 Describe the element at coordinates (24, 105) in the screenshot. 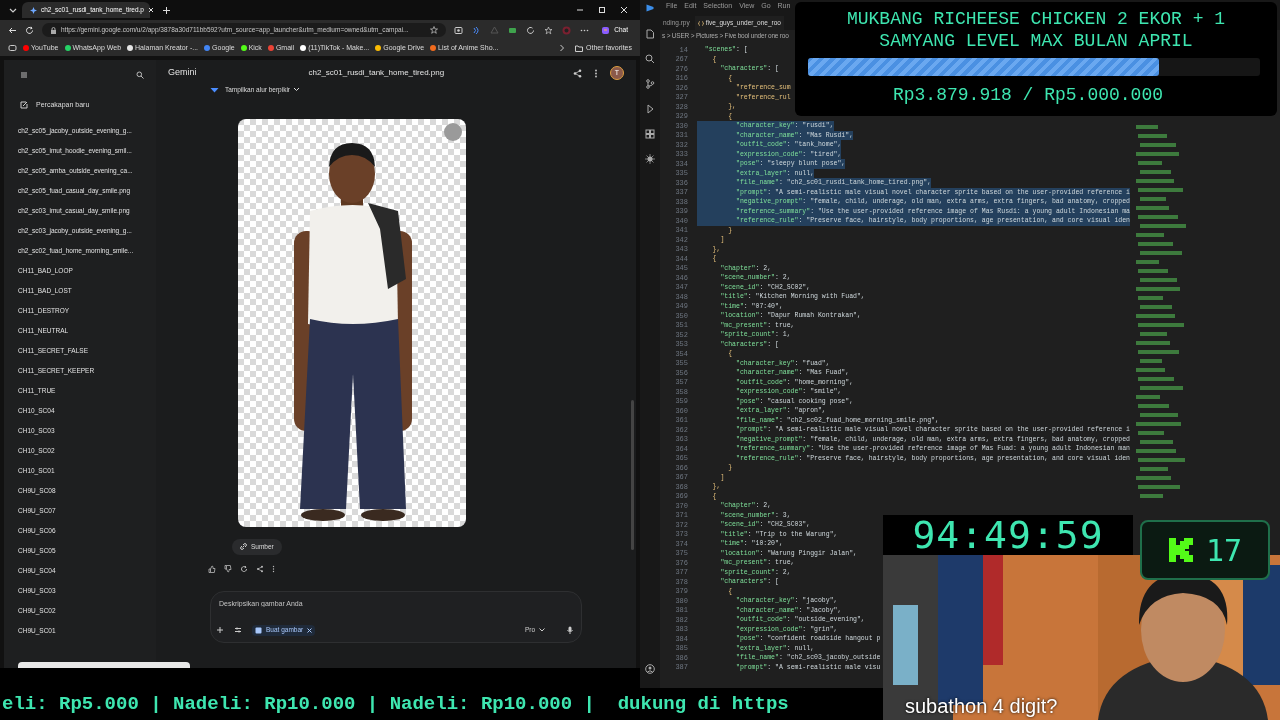

I see `edit-icon` at that location.